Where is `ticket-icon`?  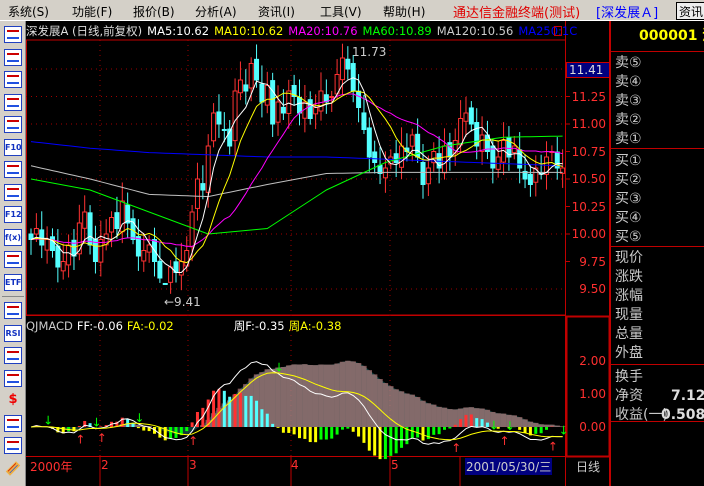
ticket-icon is located at coordinates (13, 423).